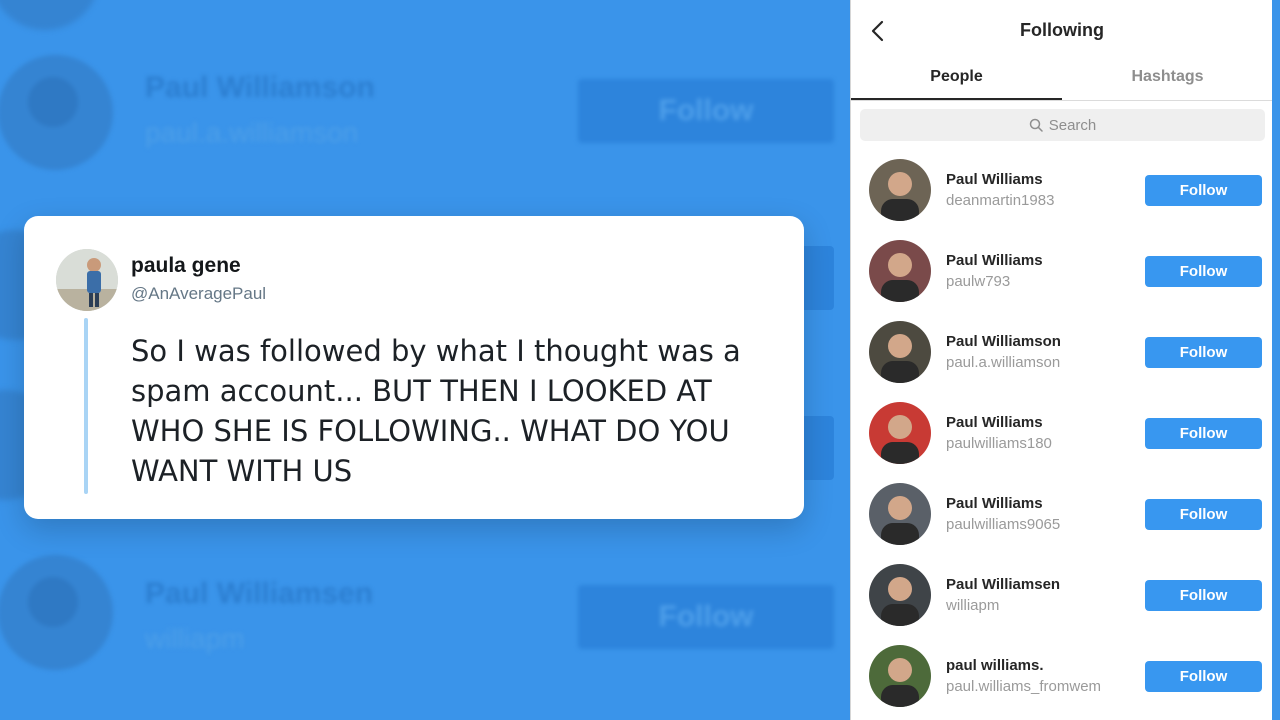 The image size is (1280, 720). Describe the element at coordinates (198, 294) in the screenshot. I see `tweet-handle: @AnAveragePaul` at that location.